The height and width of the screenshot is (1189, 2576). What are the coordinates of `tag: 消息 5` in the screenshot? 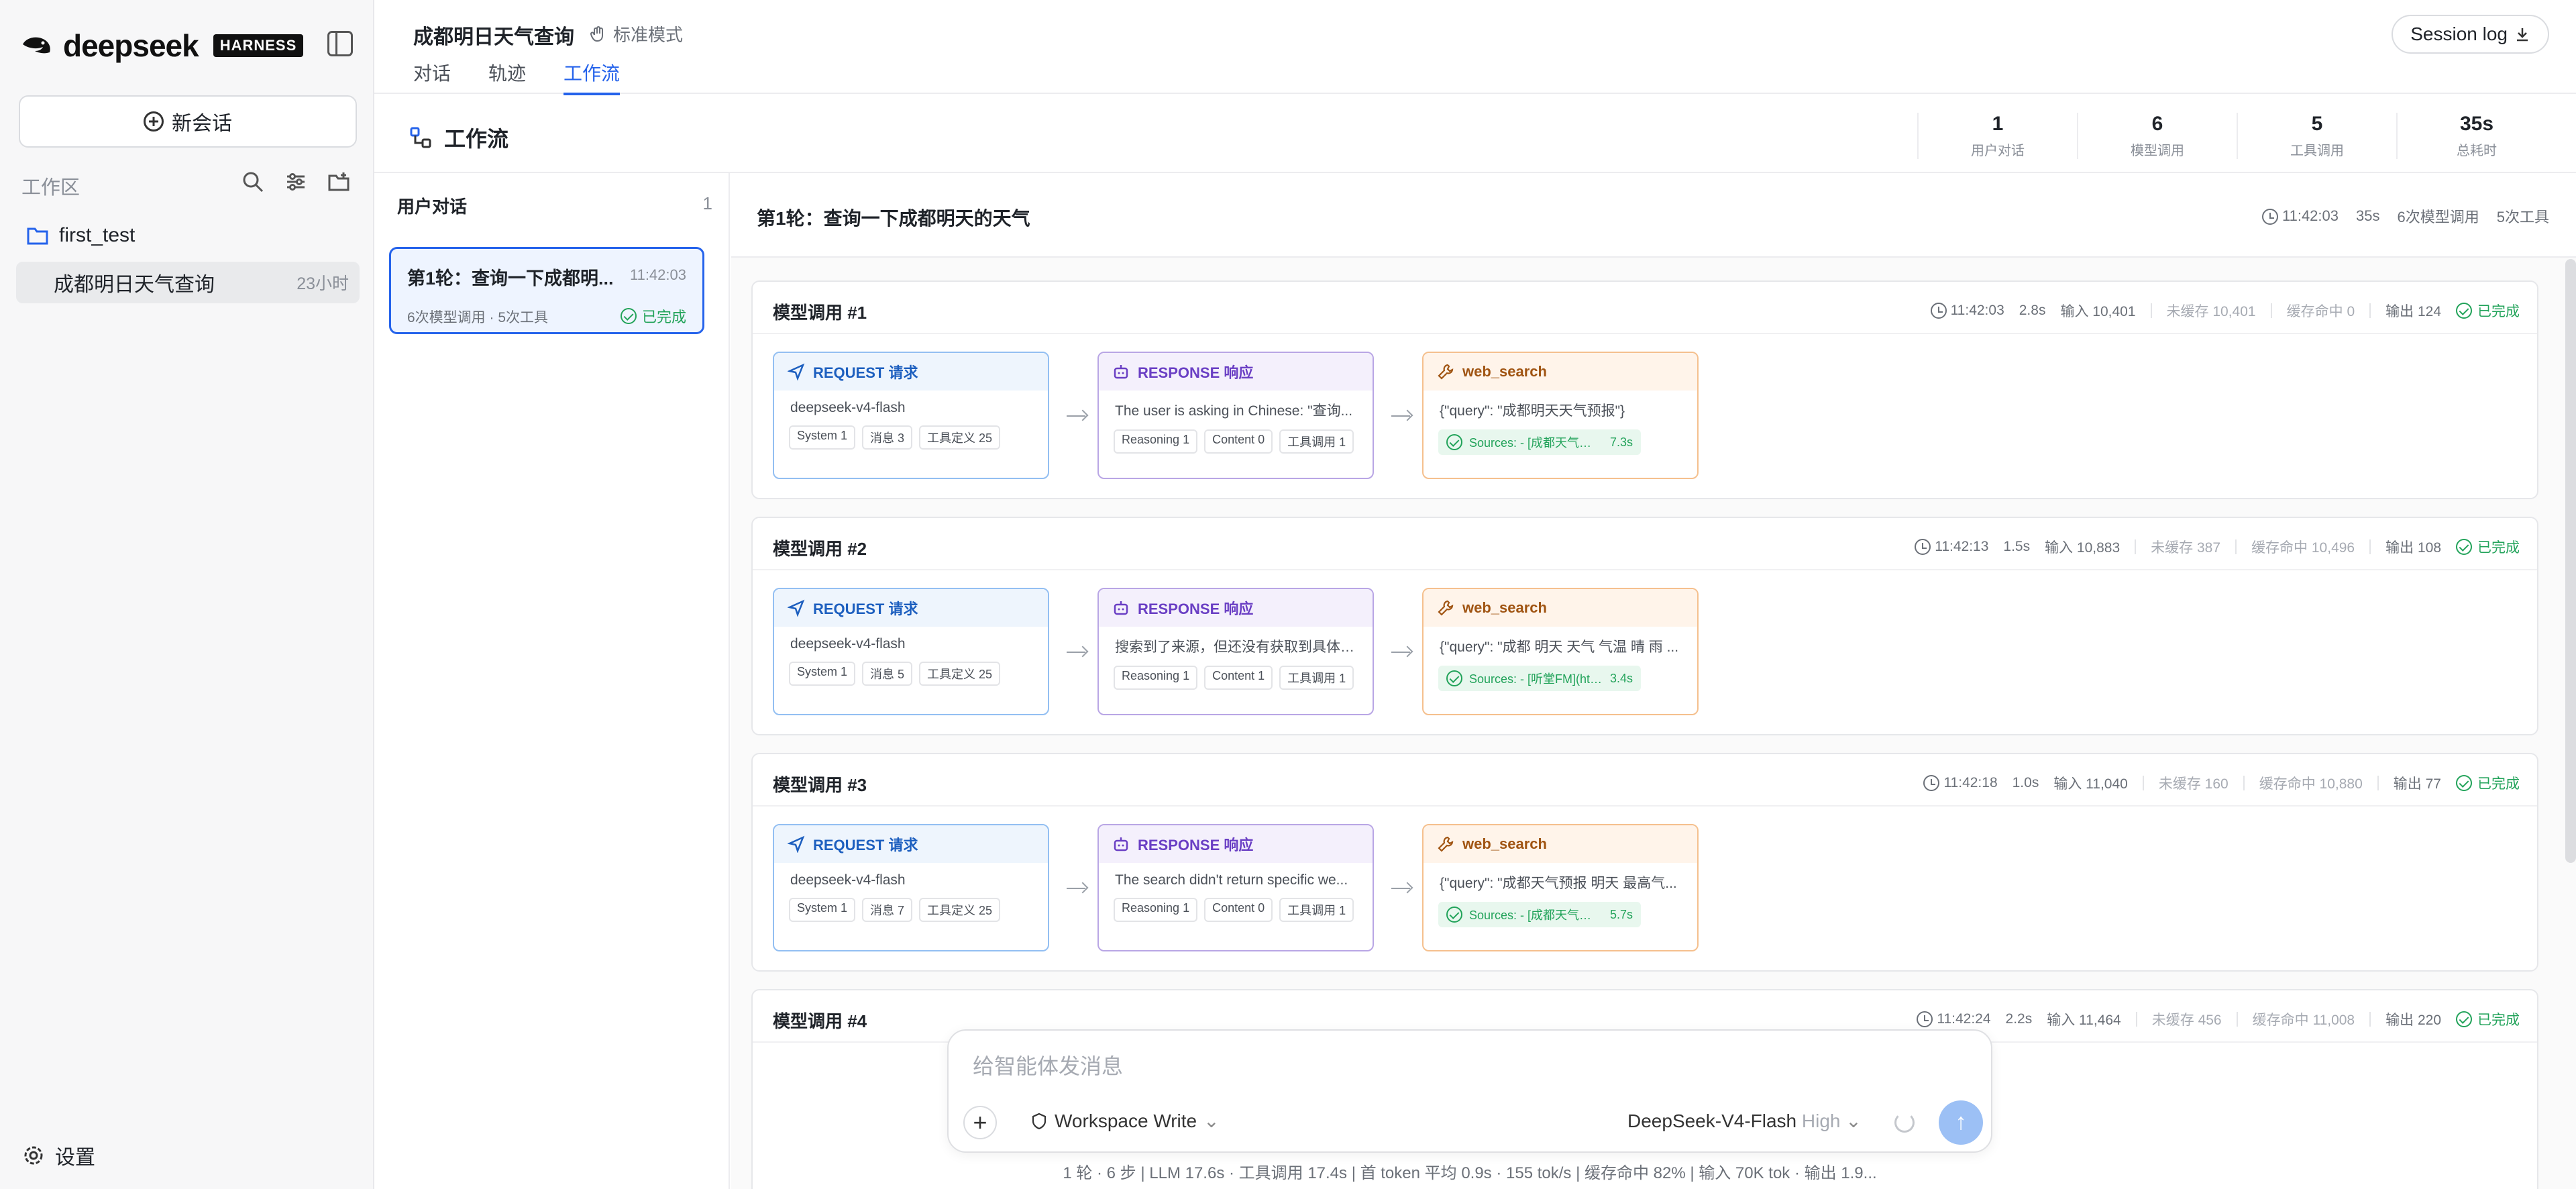 It's located at (887, 674).